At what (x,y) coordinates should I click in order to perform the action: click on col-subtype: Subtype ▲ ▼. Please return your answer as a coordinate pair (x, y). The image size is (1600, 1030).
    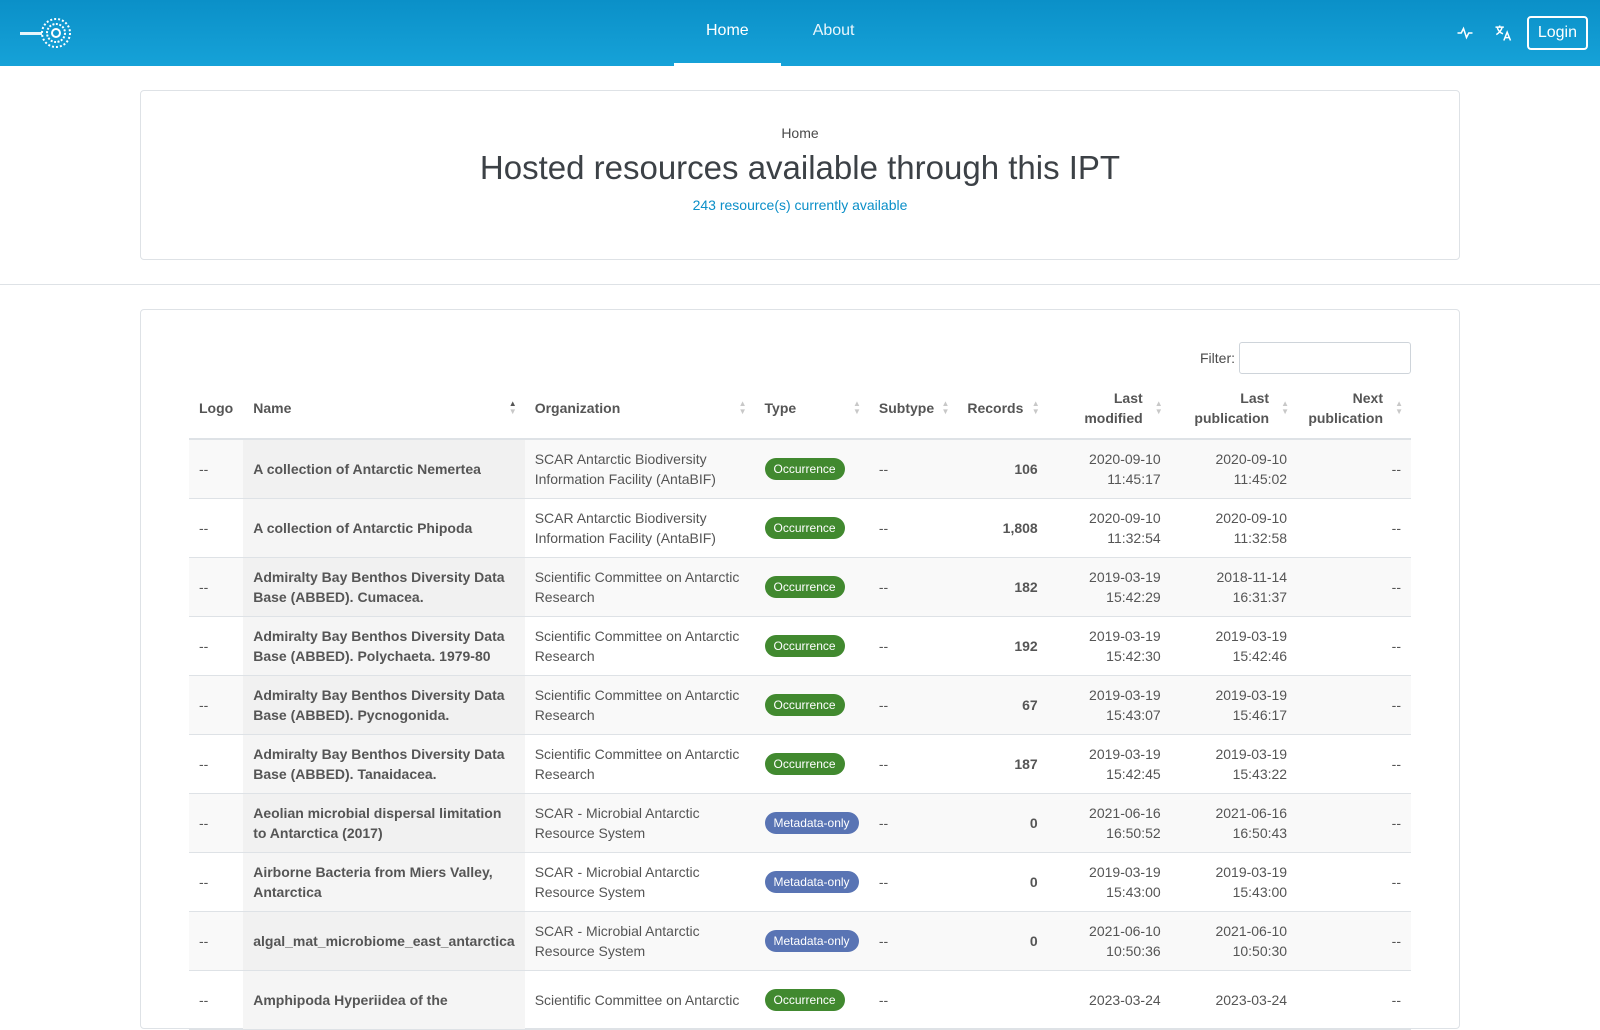
    Looking at the image, I should click on (913, 408).